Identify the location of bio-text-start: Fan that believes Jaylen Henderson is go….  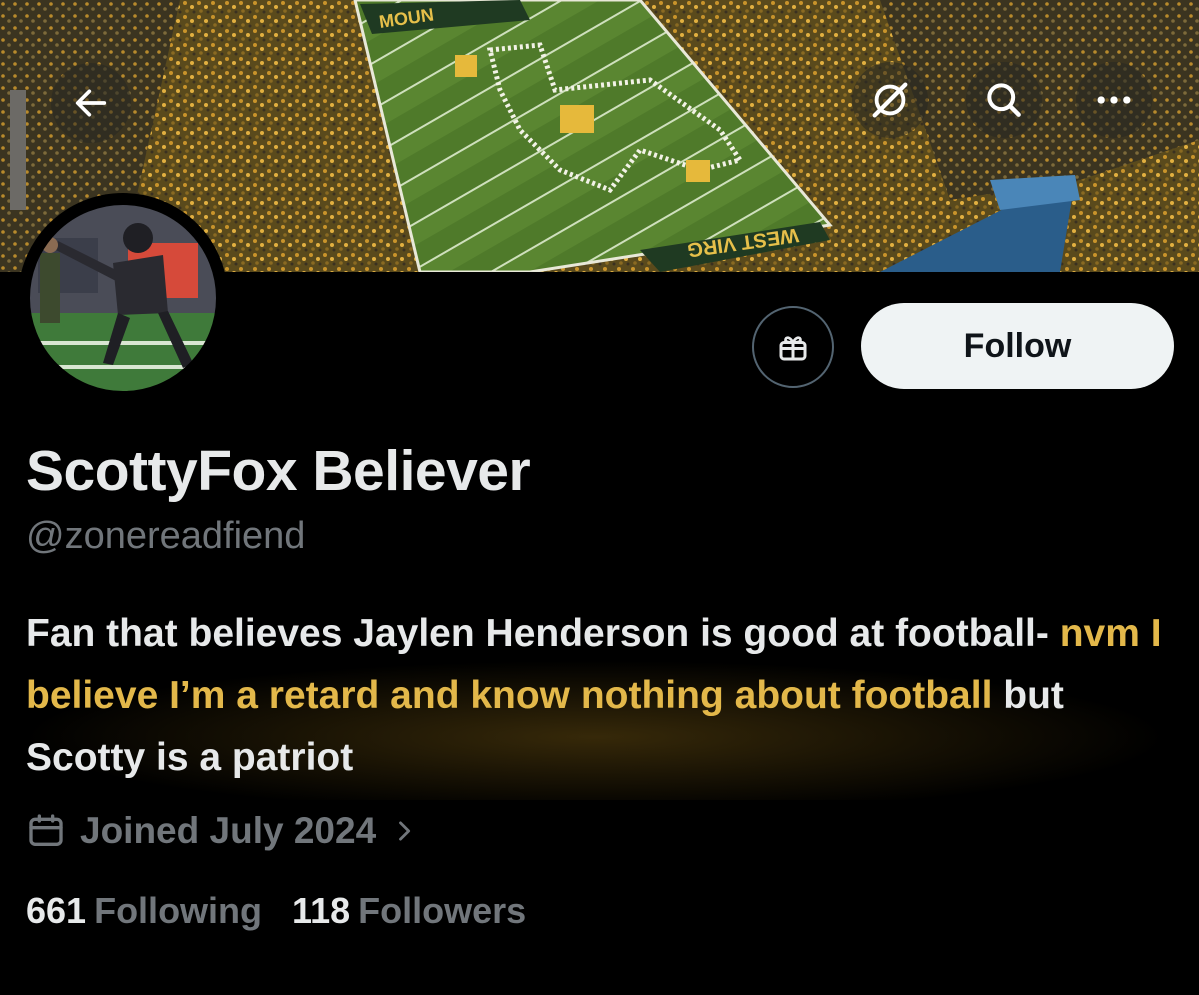
(537, 633).